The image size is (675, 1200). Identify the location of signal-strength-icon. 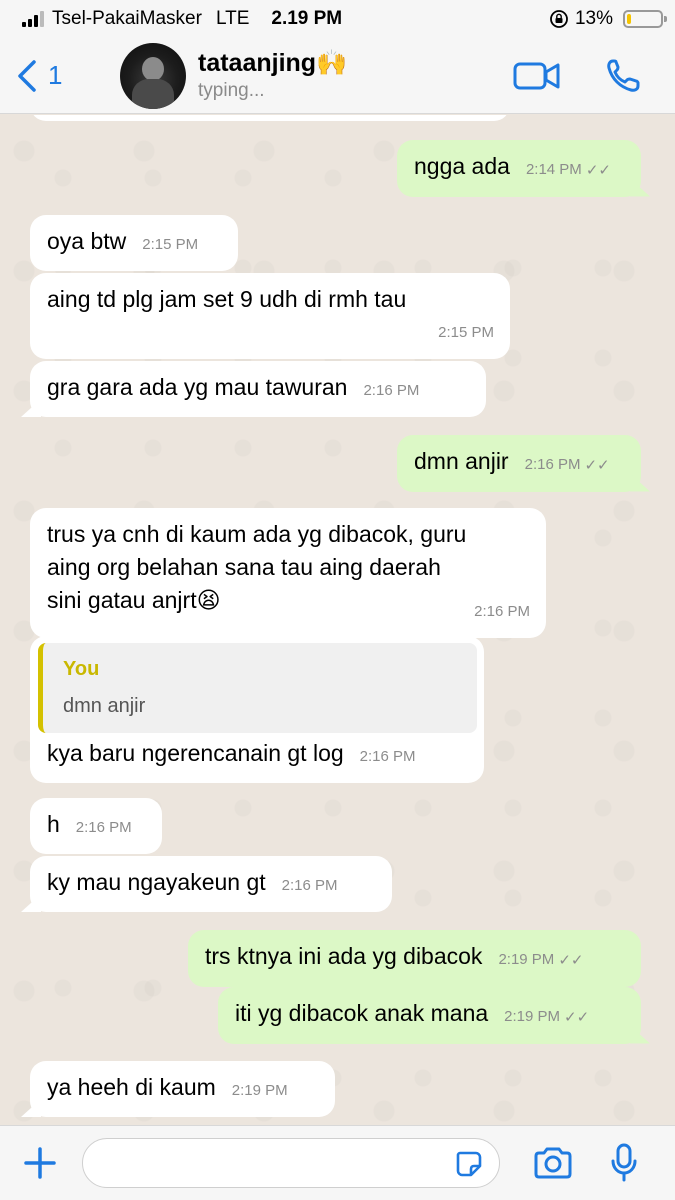
(33, 19).